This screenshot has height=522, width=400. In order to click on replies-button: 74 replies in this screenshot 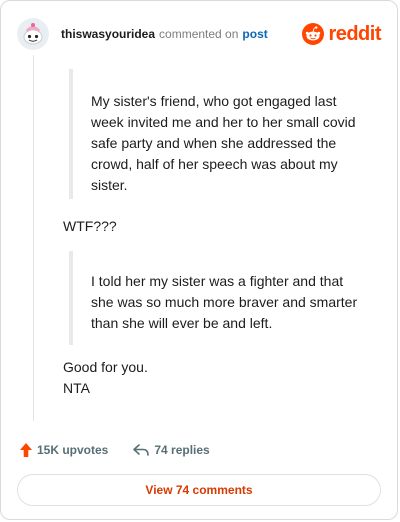, I will do `click(171, 450)`.